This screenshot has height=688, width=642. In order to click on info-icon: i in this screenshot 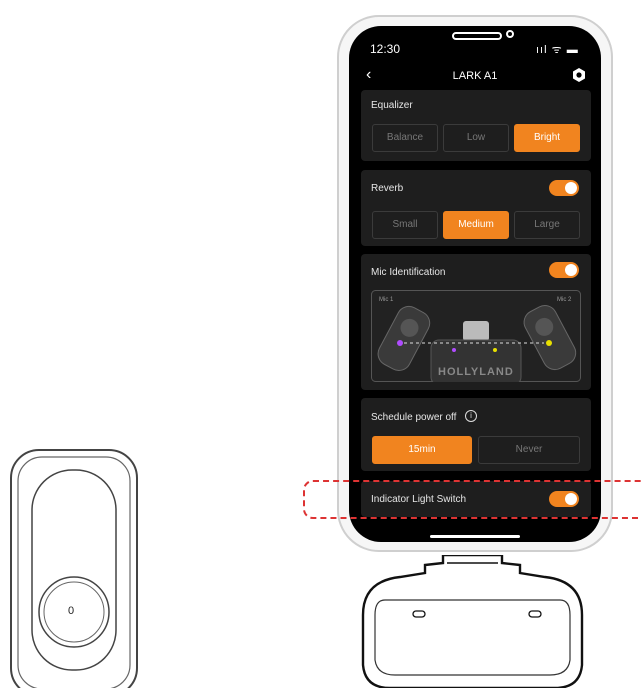, I will do `click(471, 416)`.